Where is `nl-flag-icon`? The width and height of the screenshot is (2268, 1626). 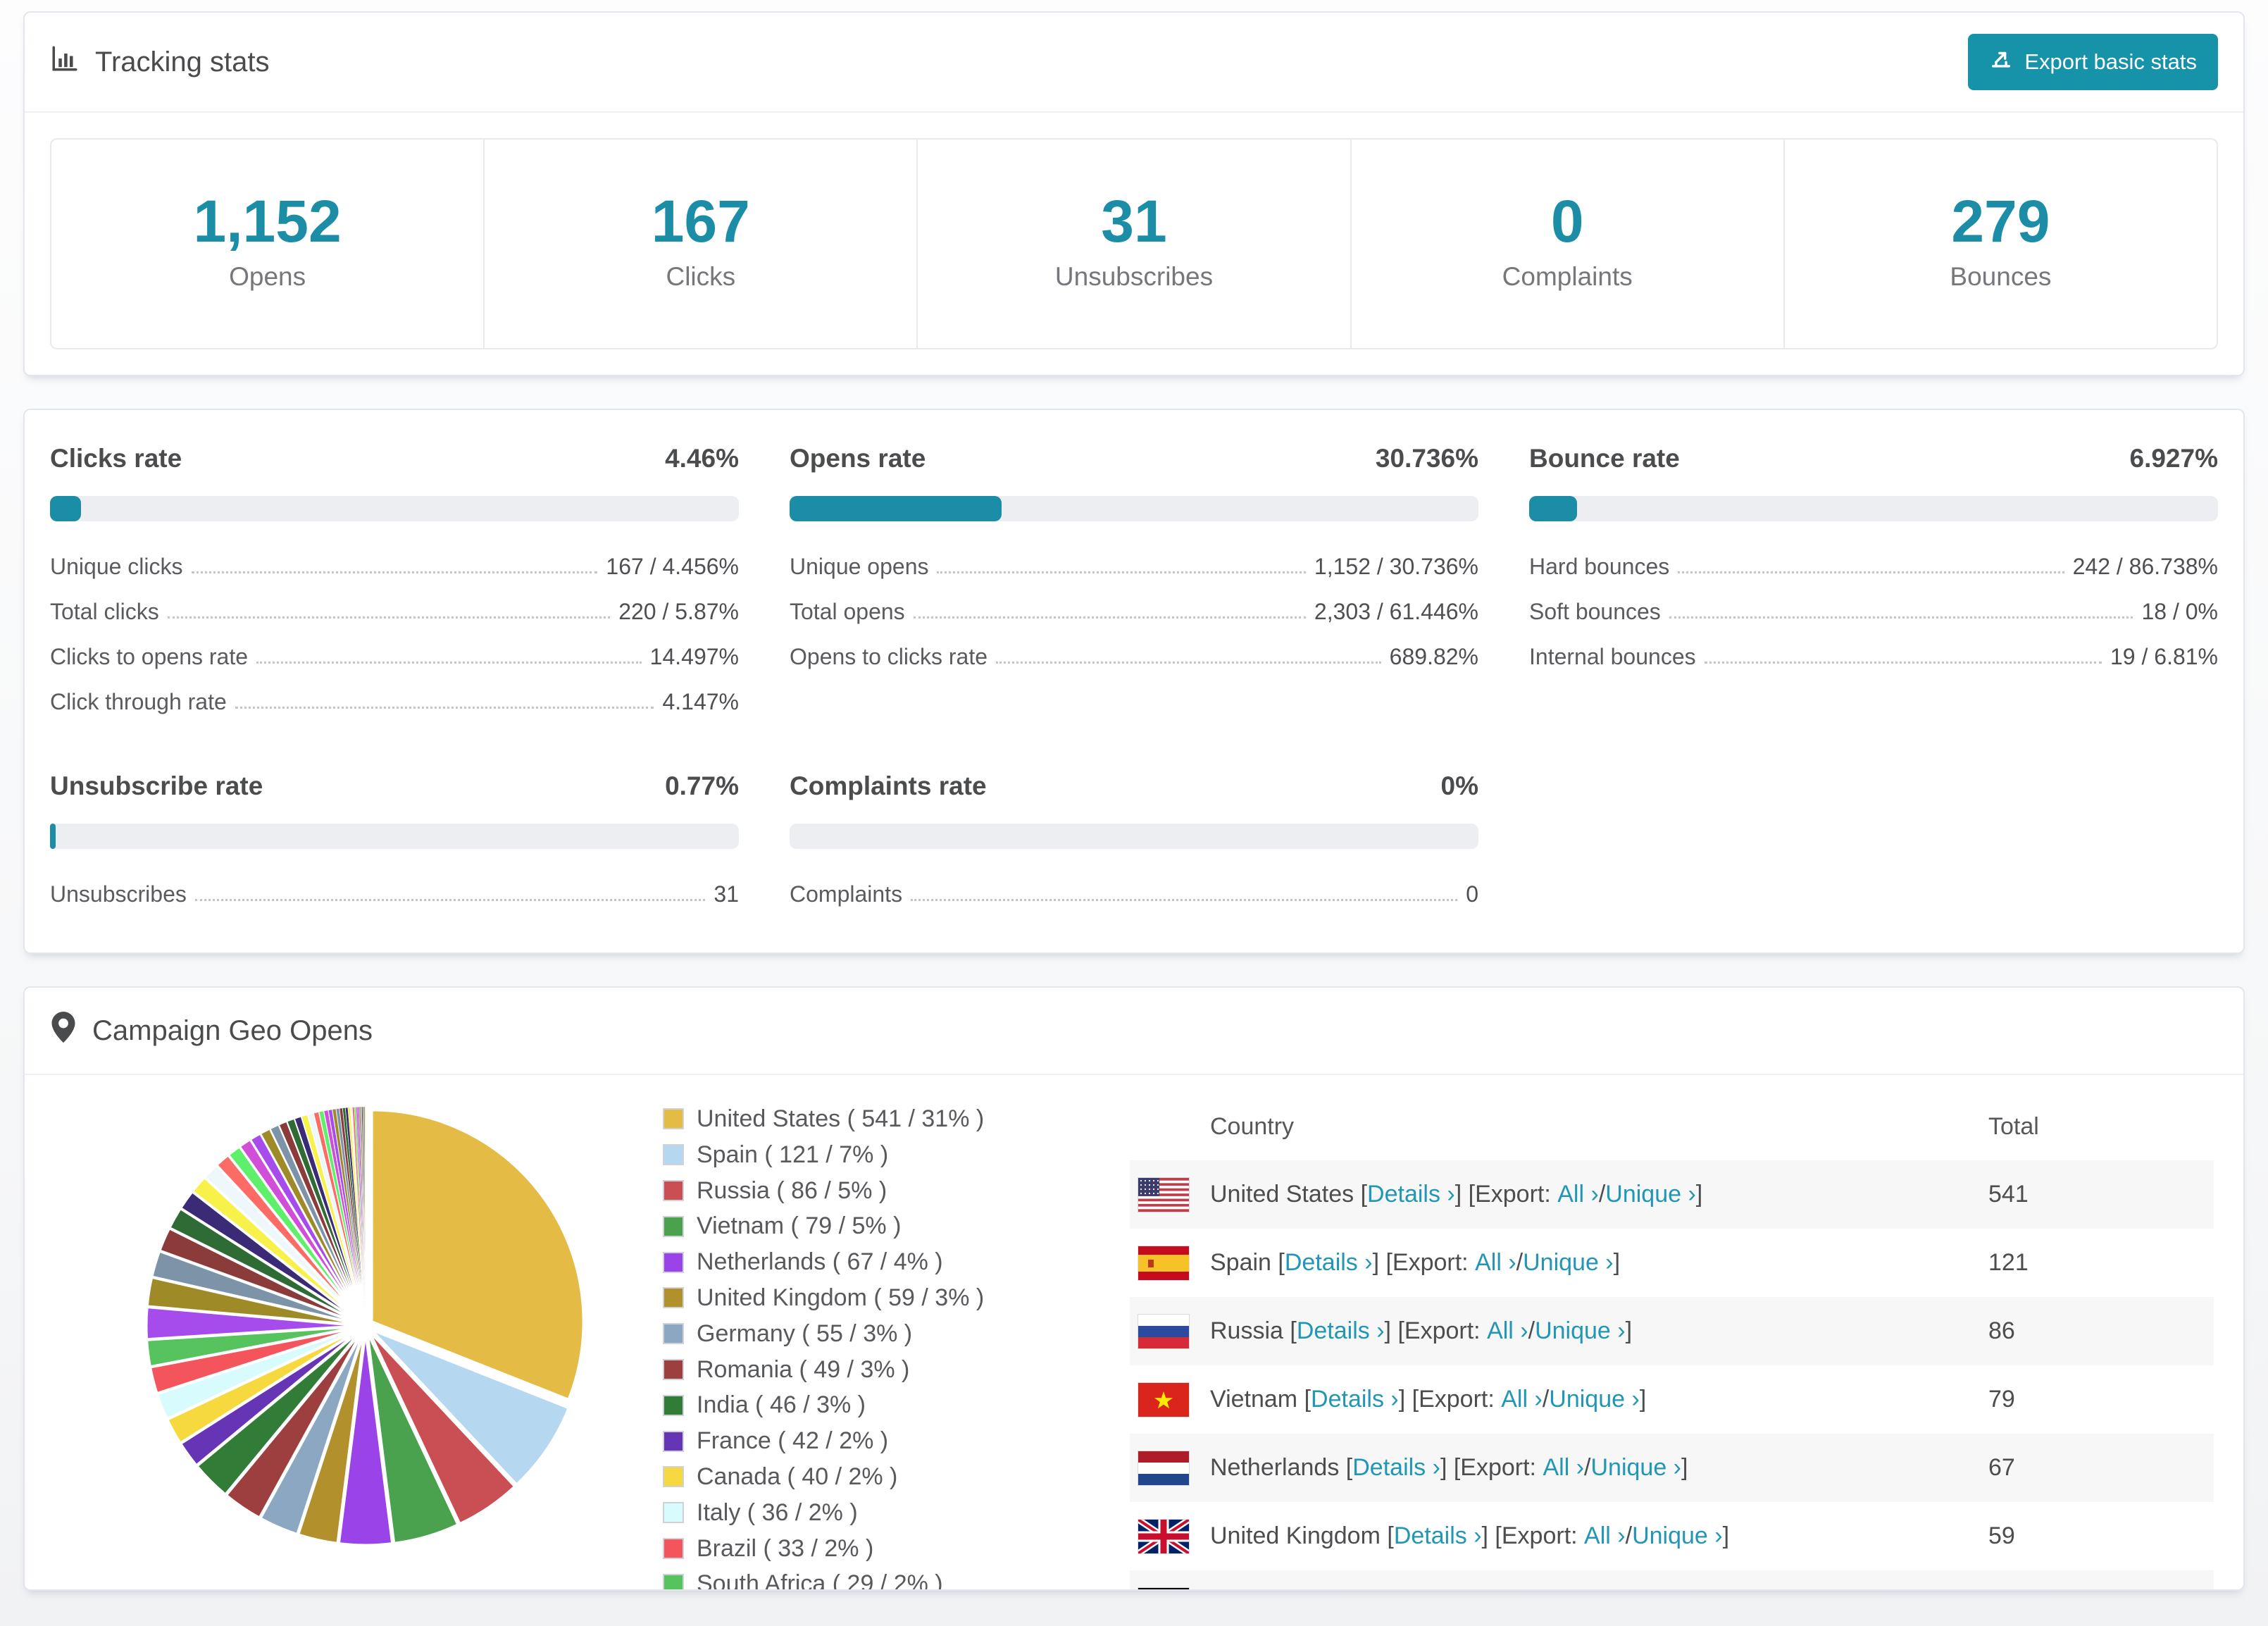 nl-flag-icon is located at coordinates (1164, 1468).